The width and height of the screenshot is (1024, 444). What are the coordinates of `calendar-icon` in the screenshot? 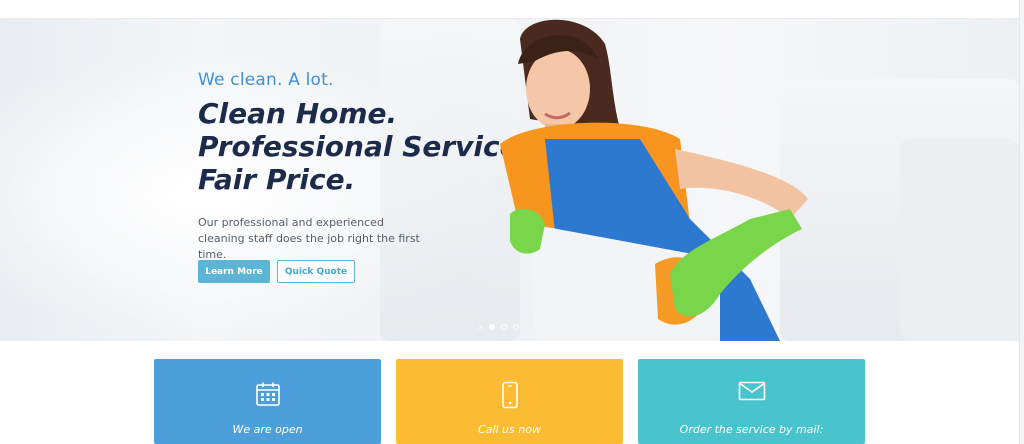 It's located at (267, 394).